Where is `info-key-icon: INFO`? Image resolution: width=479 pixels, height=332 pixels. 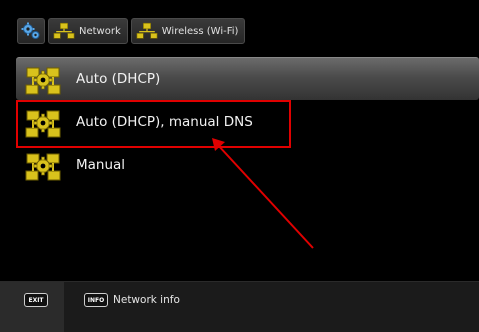
info-key-icon: INFO is located at coordinates (96, 300).